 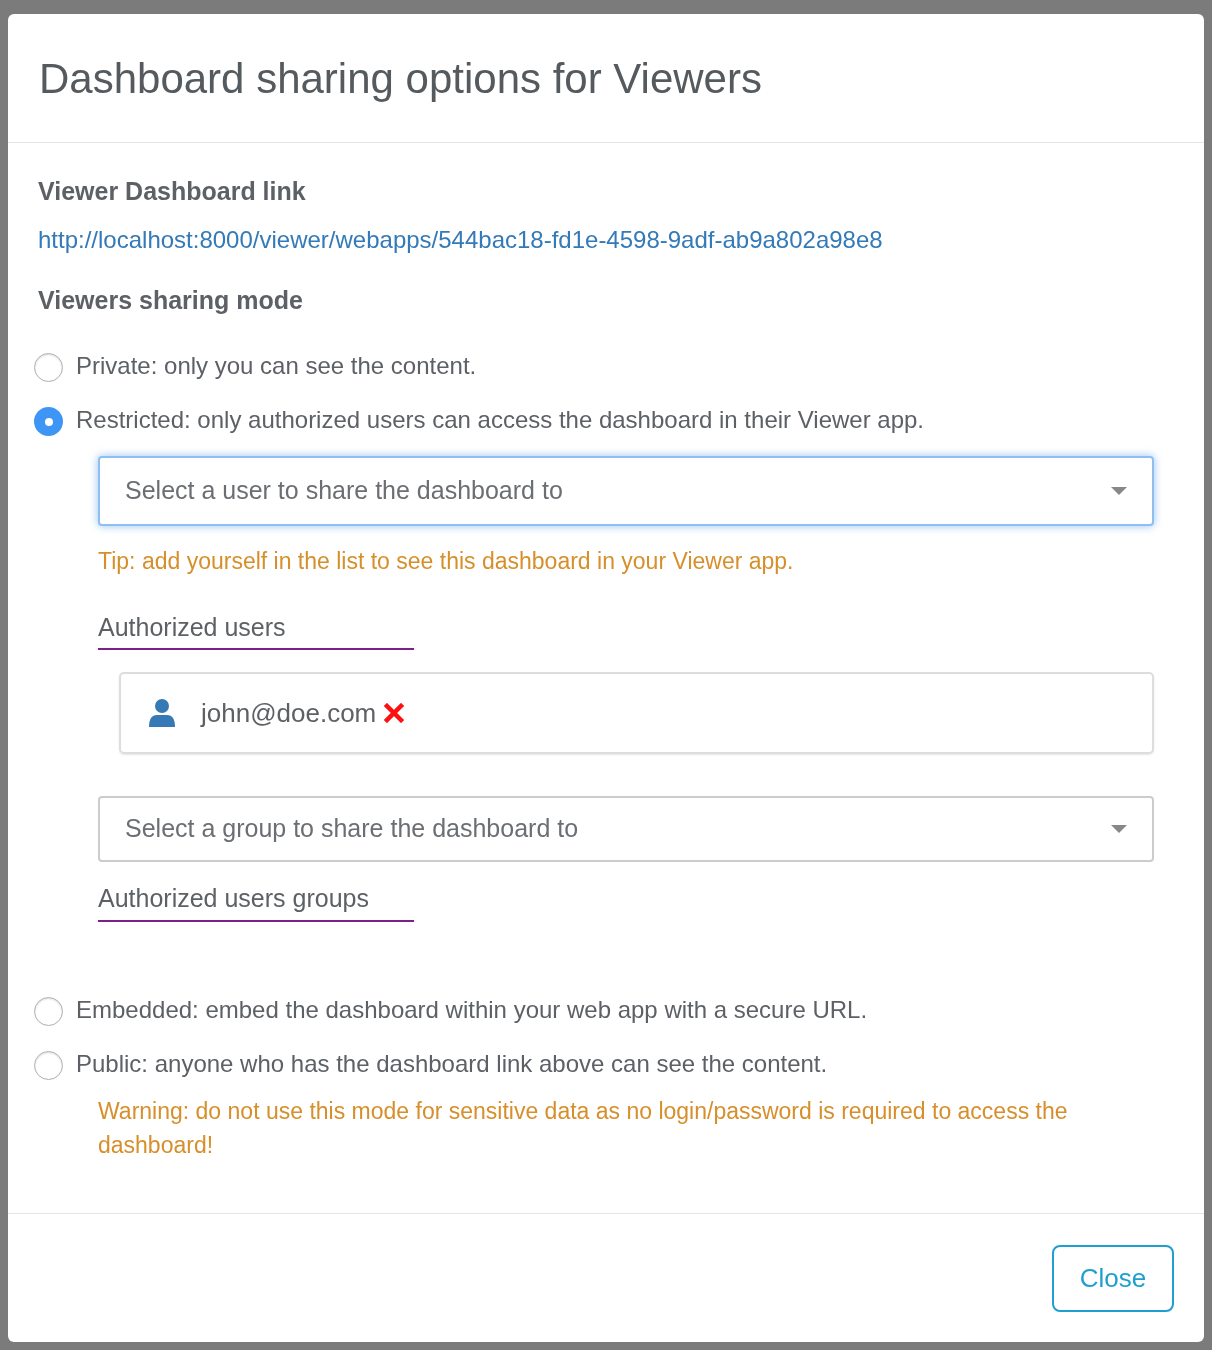 I want to click on section-heading: Viewer Dashboard link, so click(x=172, y=191).